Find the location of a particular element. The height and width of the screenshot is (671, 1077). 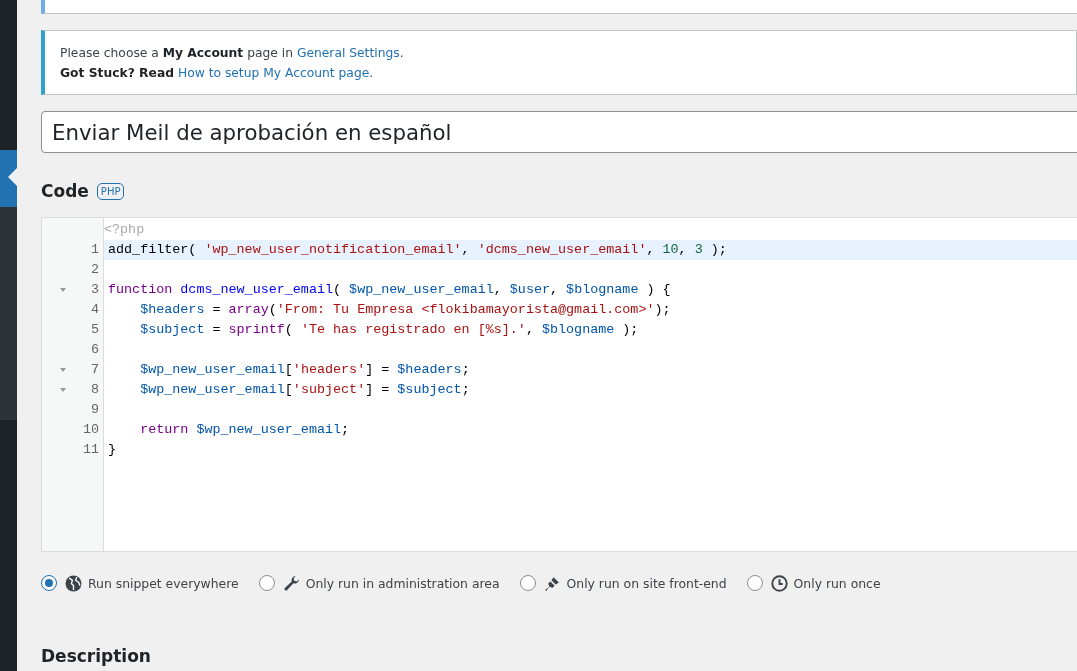

notice-text: Got Stuck? Read How to setup My Account page. is located at coordinates (217, 73).